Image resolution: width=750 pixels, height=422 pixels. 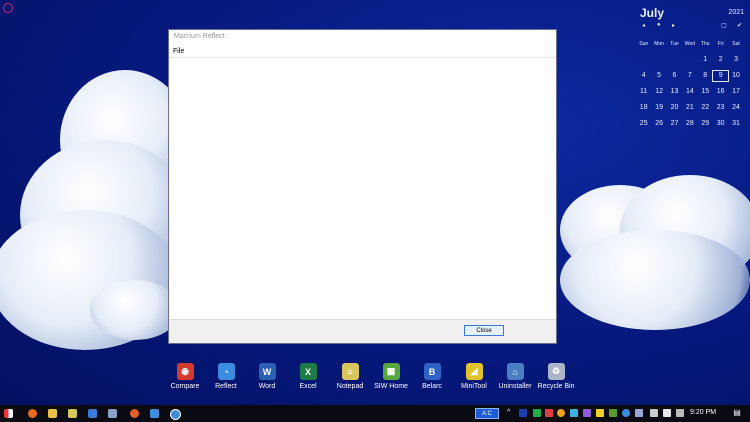 What do you see at coordinates (226, 386) in the screenshot?
I see `dock-item-label: Reflect` at bounding box center [226, 386].